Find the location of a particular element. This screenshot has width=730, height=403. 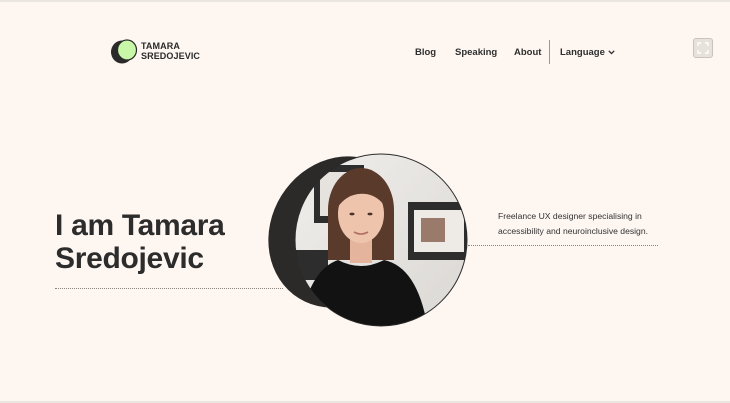

site-logo: TAMARA SREDOJEVIC is located at coordinates (155, 51).